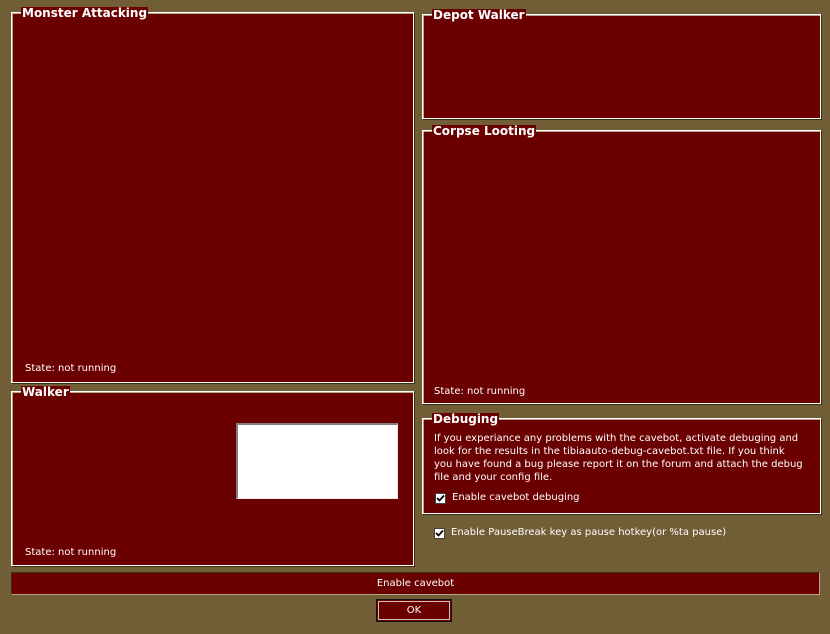 The width and height of the screenshot is (830, 634). I want to click on depot-walker-group: Depot Walker, so click(621, 64).